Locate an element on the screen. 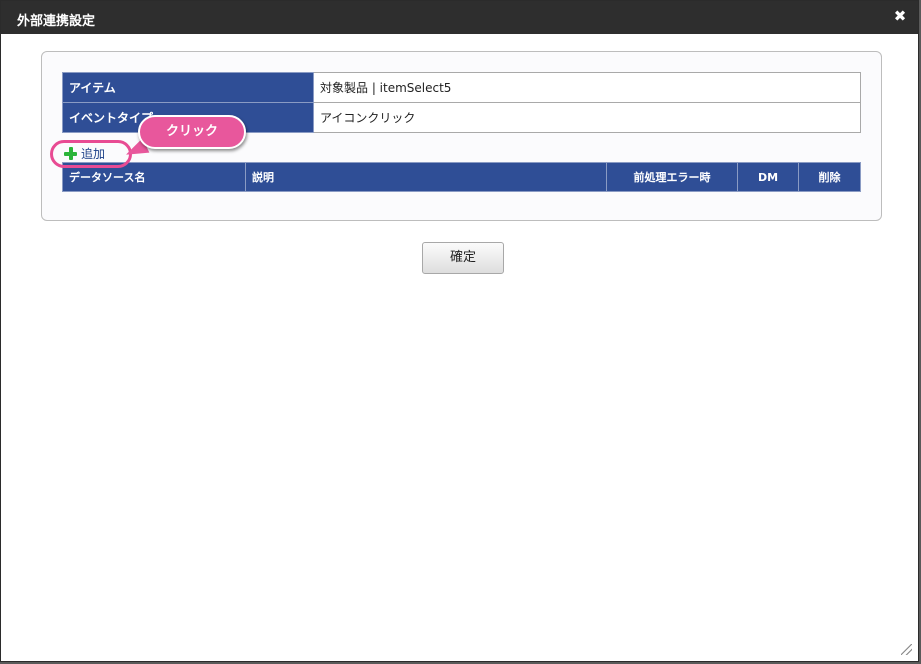 The height and width of the screenshot is (664, 921). click-callout: クリック is located at coordinates (192, 132).